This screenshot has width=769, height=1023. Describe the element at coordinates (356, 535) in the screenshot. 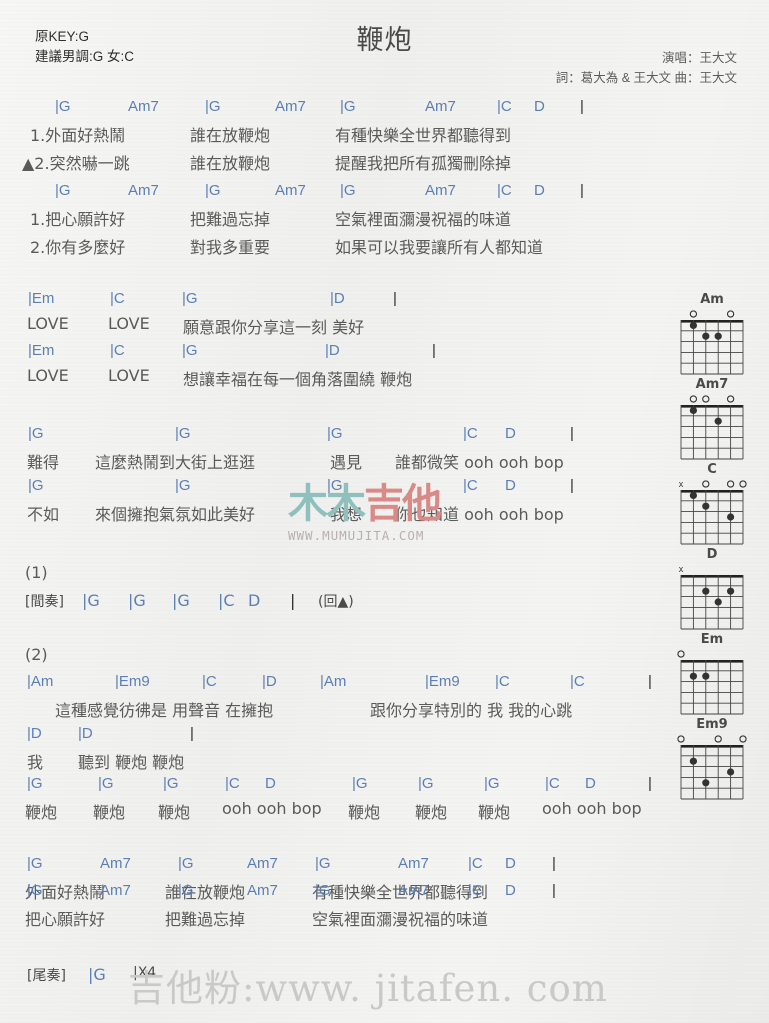

I see `mumujita-url: WWW.MUMUJITA.COM` at that location.